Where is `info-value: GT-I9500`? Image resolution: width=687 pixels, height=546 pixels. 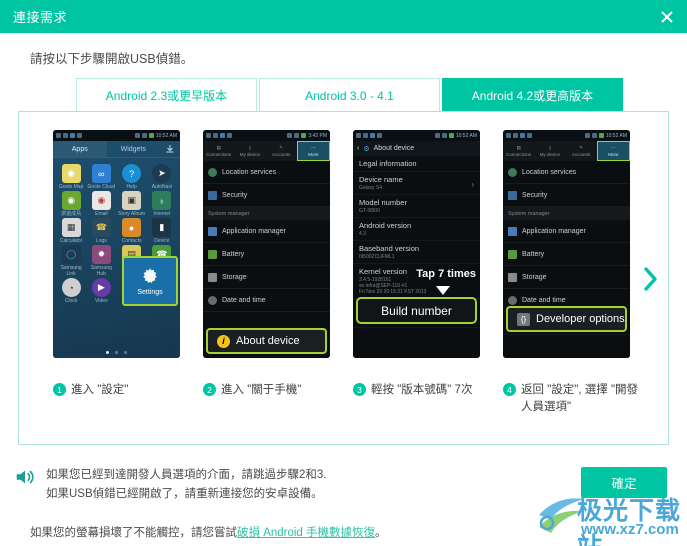
info-value: GT-I9500 is located at coordinates (369, 211).